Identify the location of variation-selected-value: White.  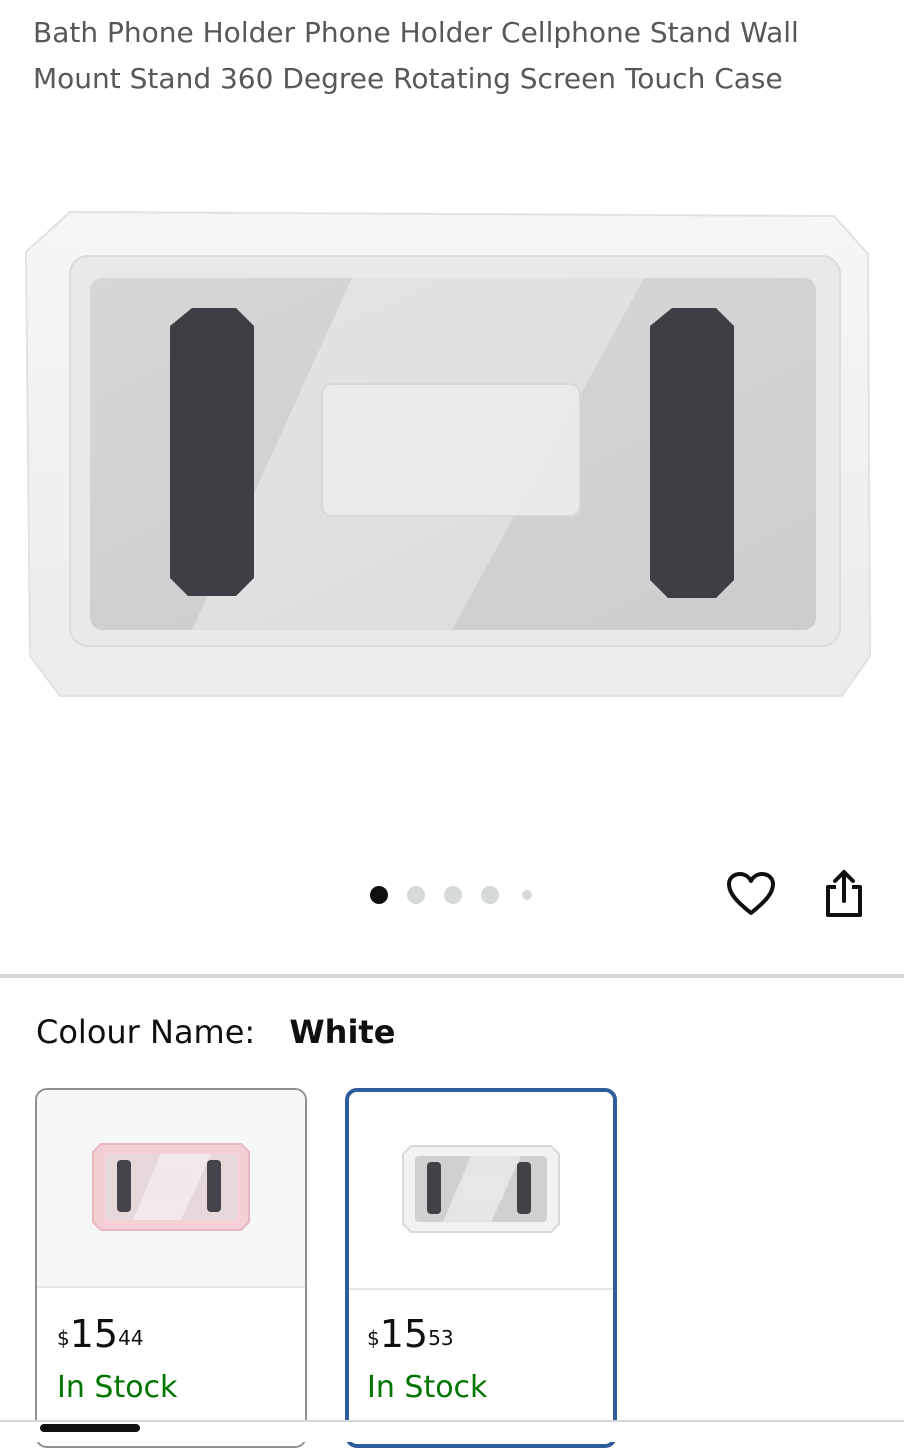
(342, 1032).